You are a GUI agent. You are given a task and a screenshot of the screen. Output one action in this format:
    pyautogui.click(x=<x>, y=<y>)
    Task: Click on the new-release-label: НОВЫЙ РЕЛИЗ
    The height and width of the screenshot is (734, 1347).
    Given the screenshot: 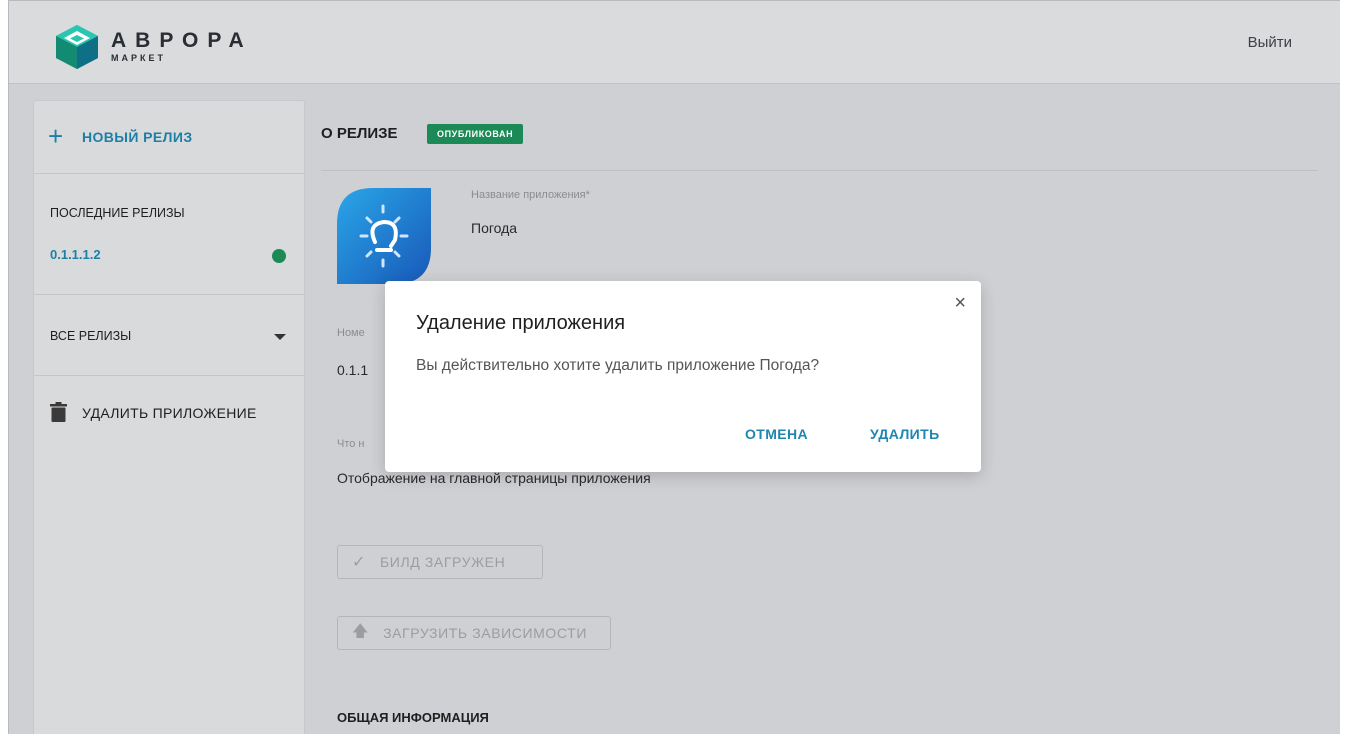 What is the action you would take?
    pyautogui.click(x=137, y=137)
    